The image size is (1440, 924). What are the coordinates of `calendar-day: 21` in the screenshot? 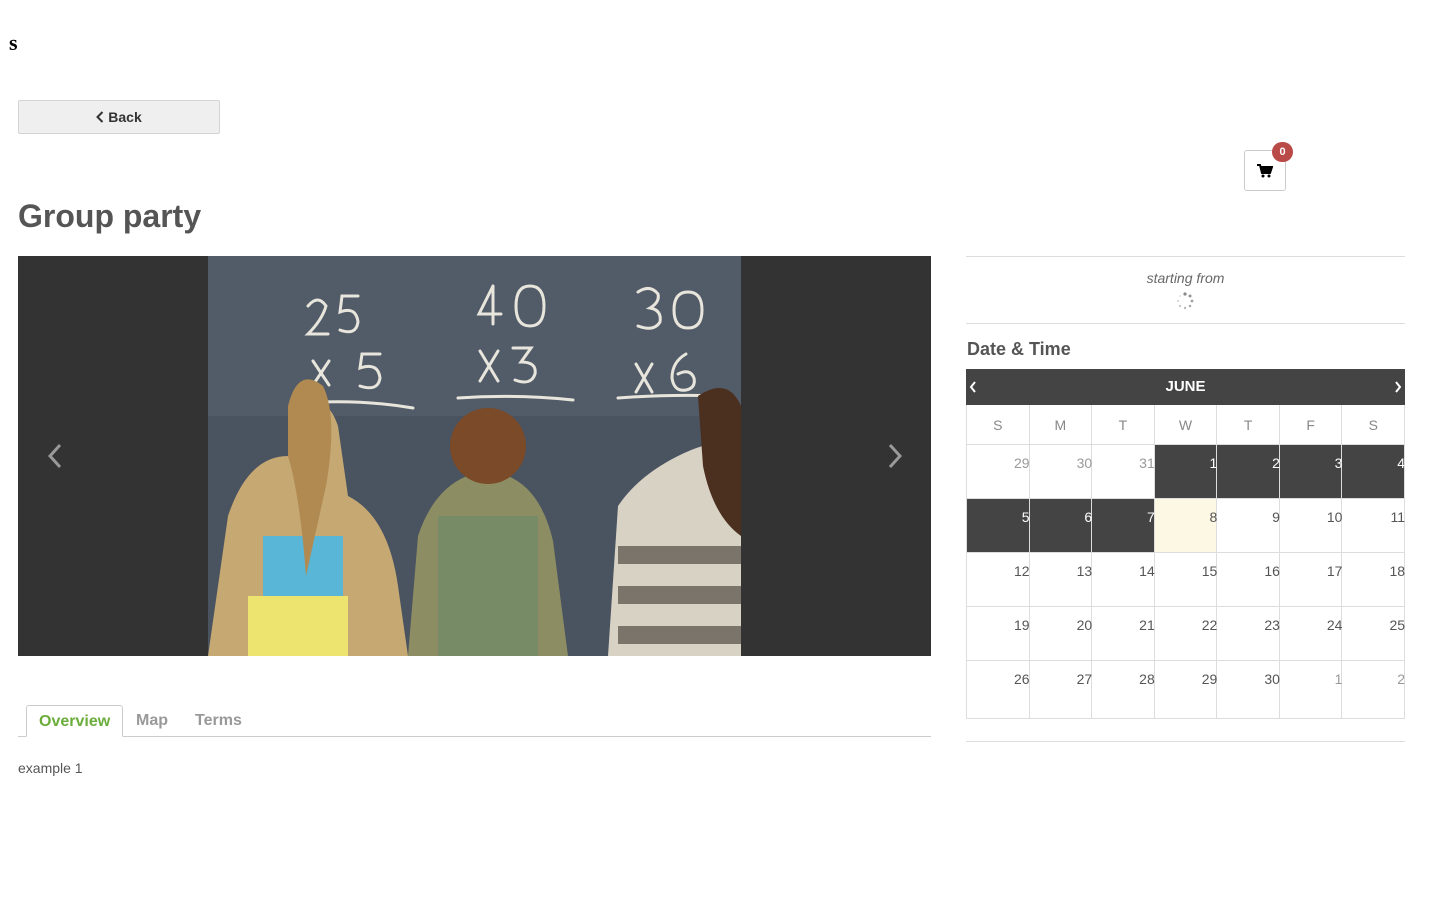 It's located at (1123, 634).